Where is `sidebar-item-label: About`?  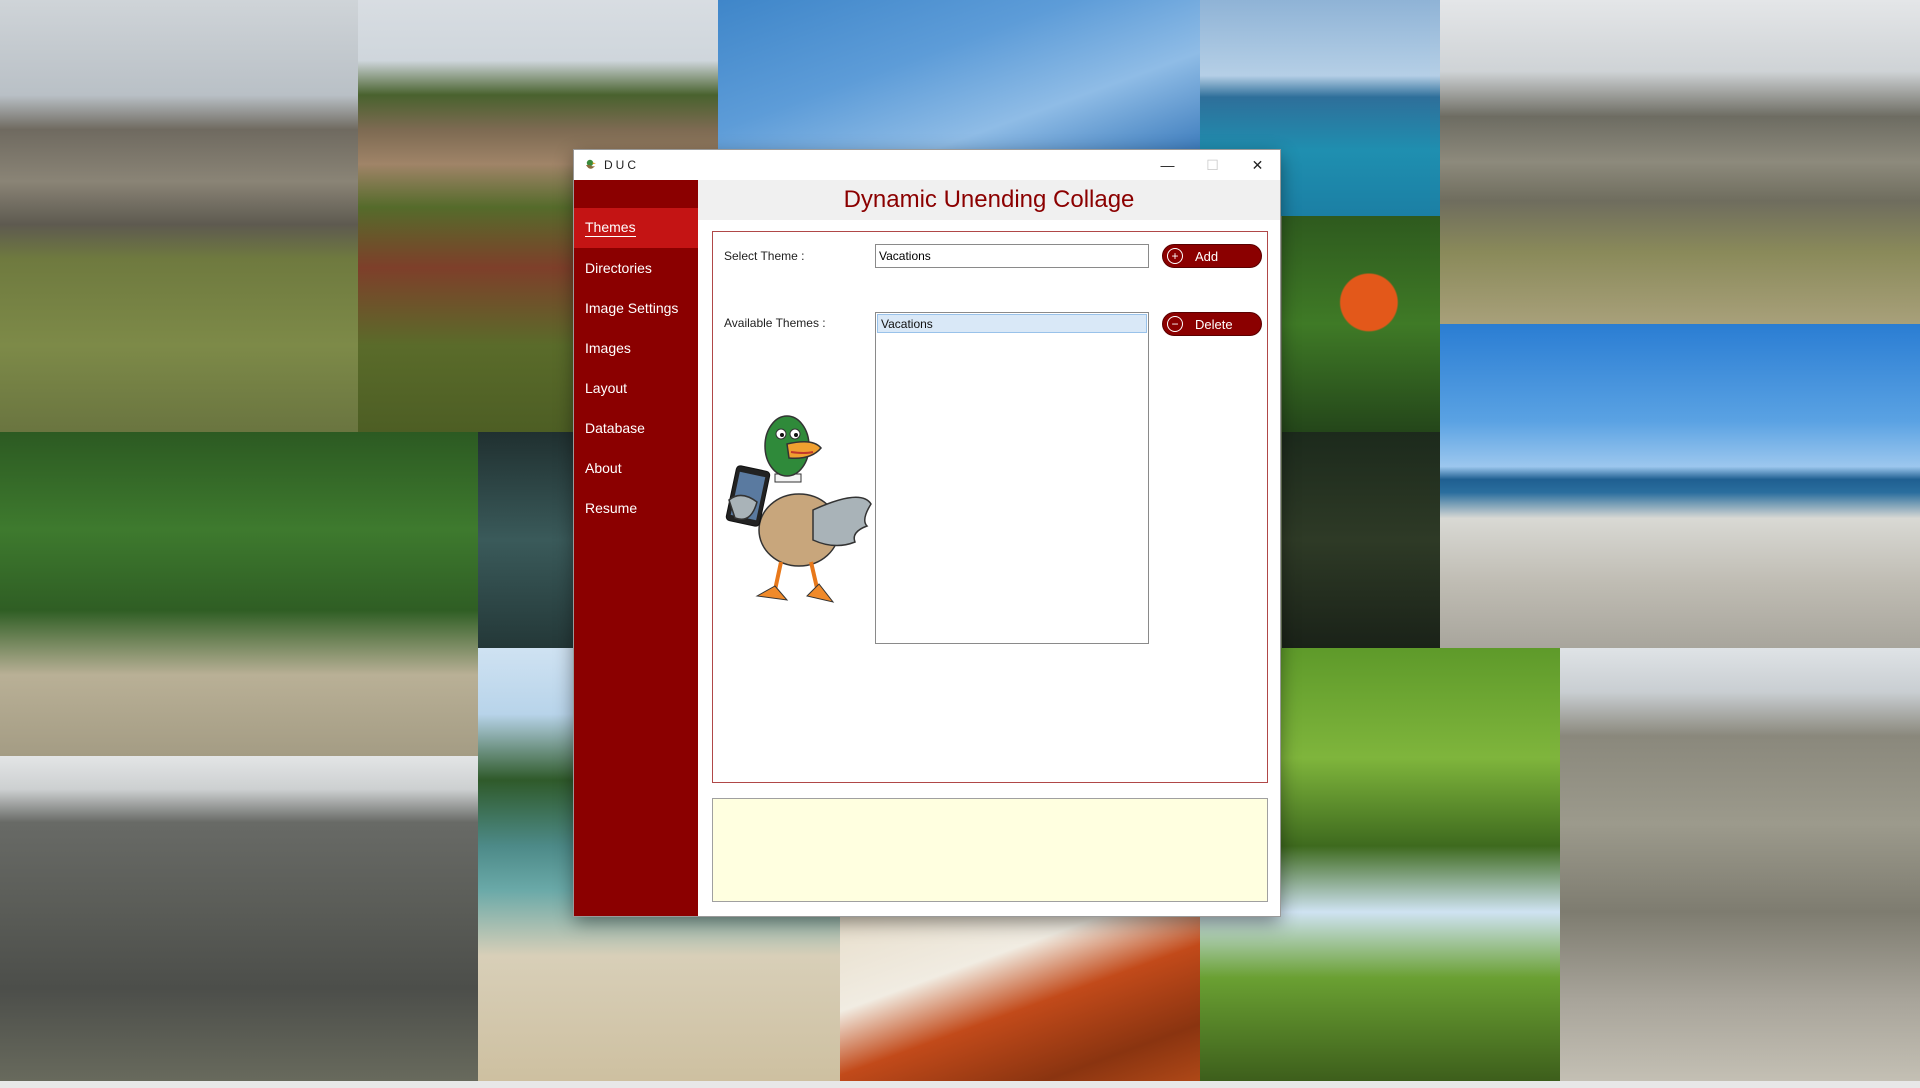
sidebar-item-label: About is located at coordinates (603, 468).